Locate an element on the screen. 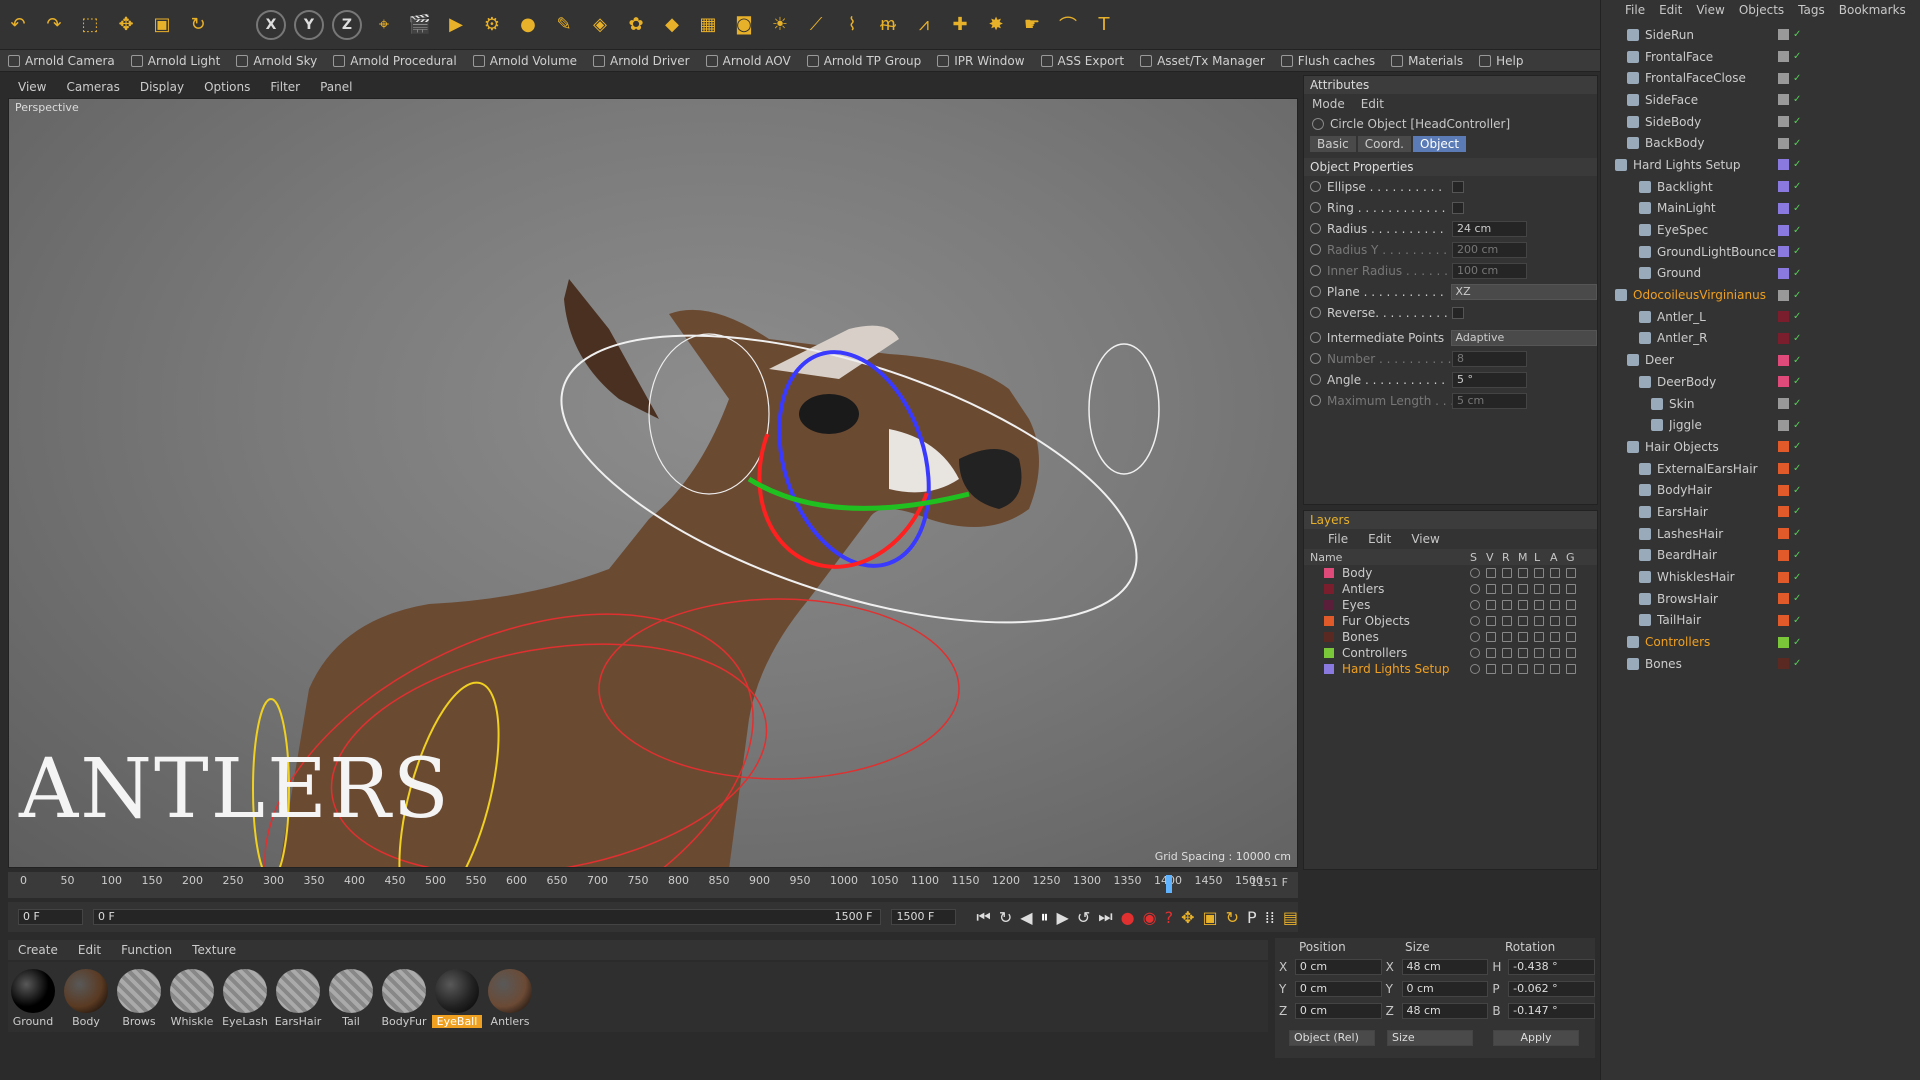 This screenshot has width=1920, height=1080. bone-icon: ✸ is located at coordinates (996, 25).